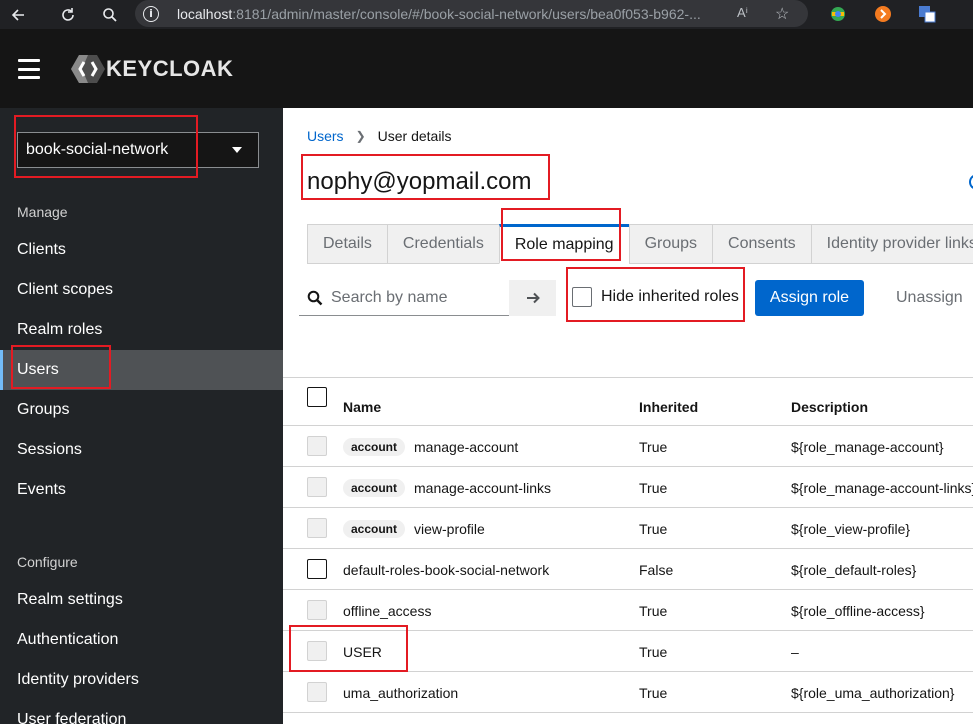  I want to click on description-cell: ${role_uma_authorization}, so click(873, 692).